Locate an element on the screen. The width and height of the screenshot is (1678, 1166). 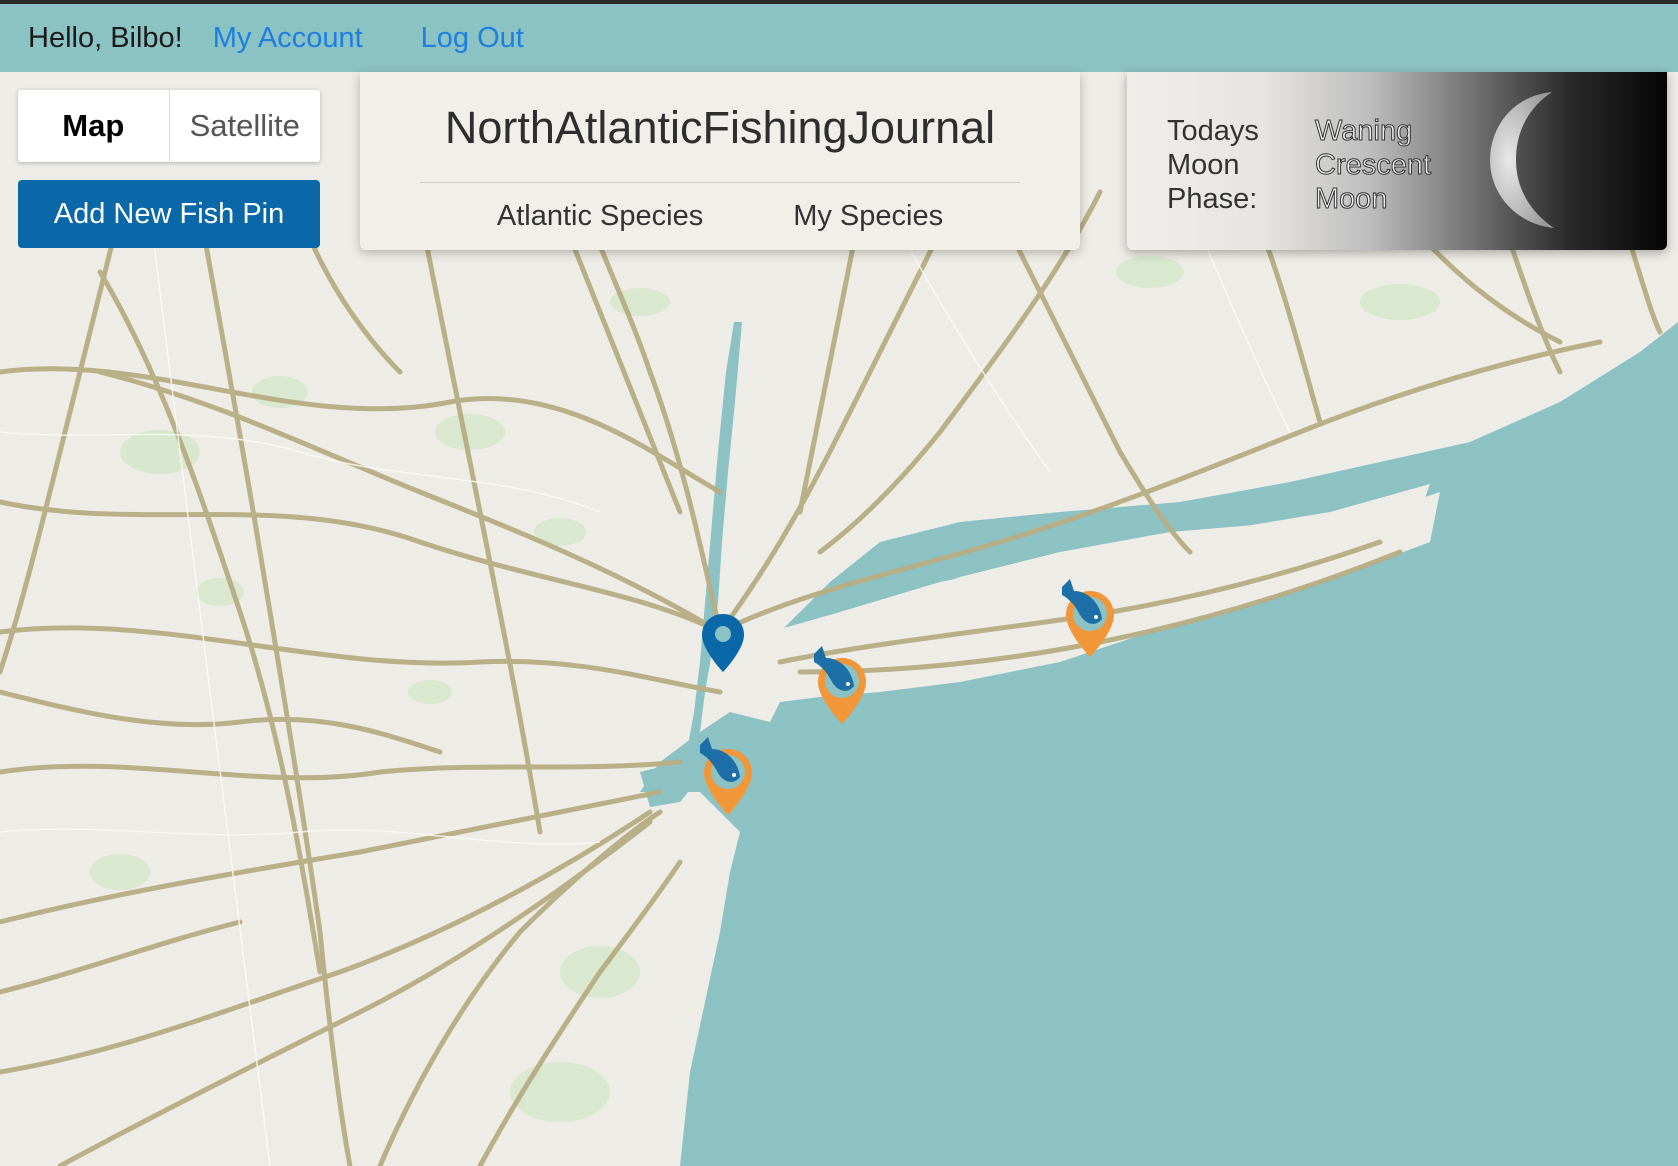
location-pin-icon is located at coordinates (723, 643).